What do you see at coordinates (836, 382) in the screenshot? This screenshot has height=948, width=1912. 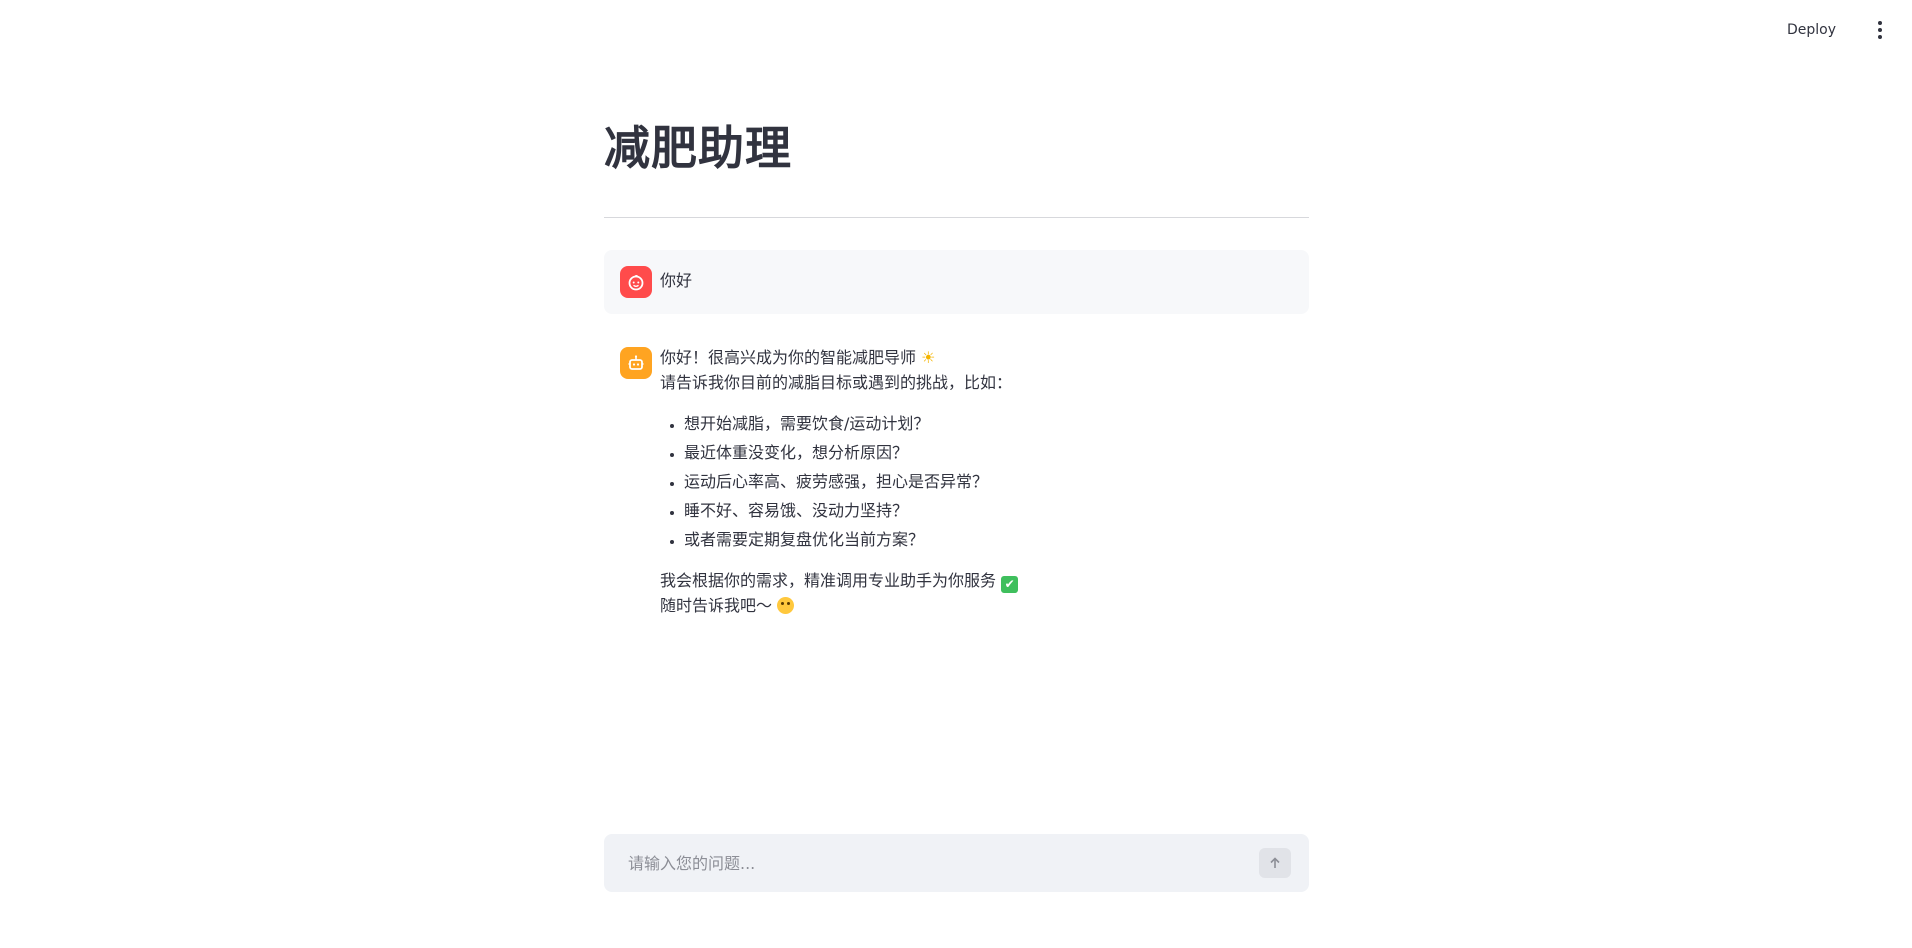 I see `assistant-prompt: 请告诉我你目前的减脂目标或遇到的挑战，比如：` at bounding box center [836, 382].